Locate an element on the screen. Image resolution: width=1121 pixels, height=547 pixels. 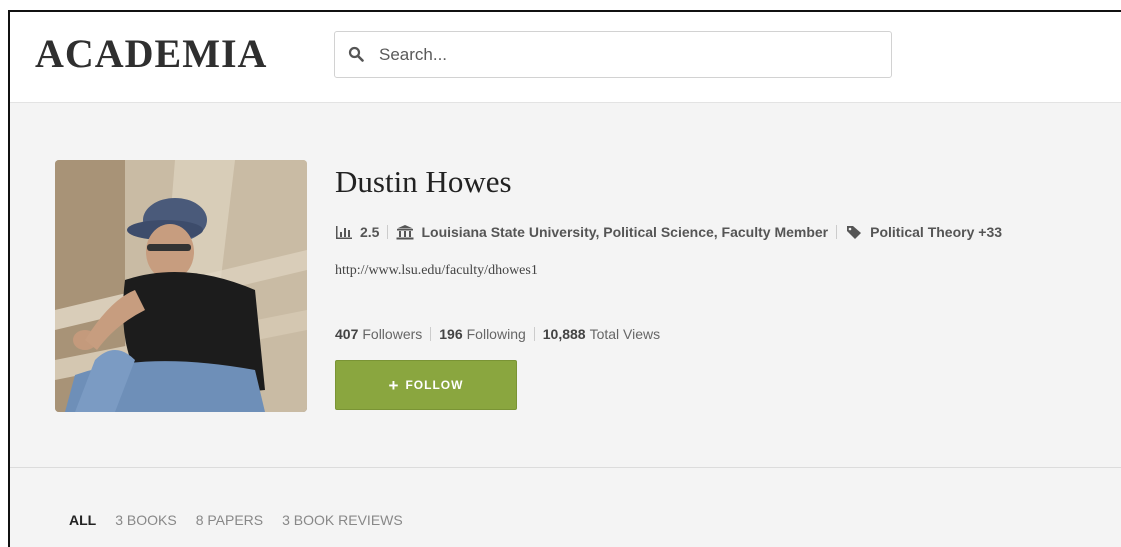
search-box is located at coordinates (613, 54).